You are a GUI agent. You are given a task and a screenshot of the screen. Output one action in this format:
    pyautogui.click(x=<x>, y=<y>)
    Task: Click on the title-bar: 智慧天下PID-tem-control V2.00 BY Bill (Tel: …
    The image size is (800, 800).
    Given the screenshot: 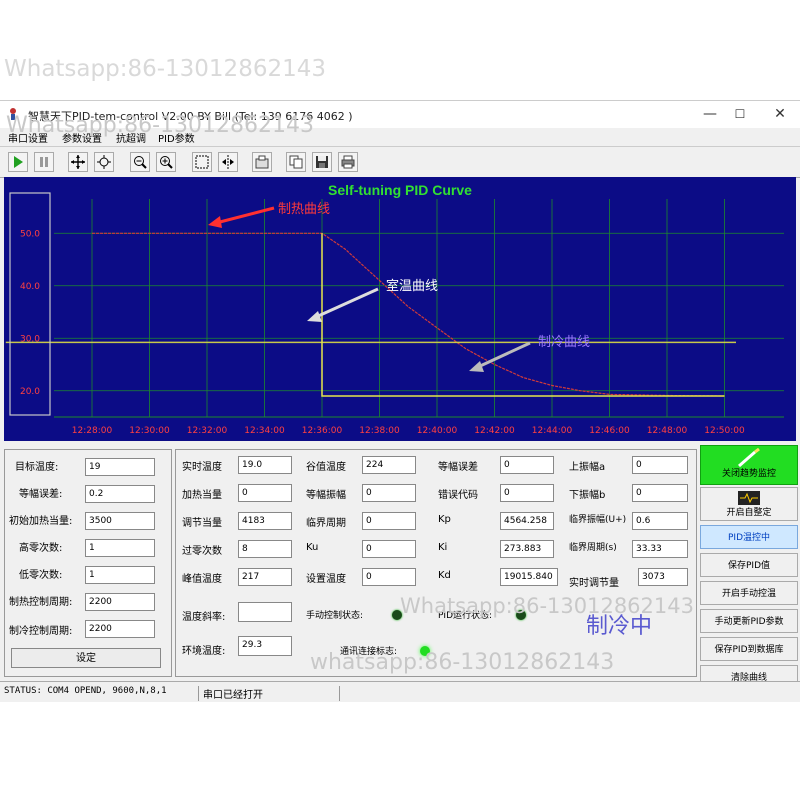 What is the action you would take?
    pyautogui.click(x=400, y=114)
    